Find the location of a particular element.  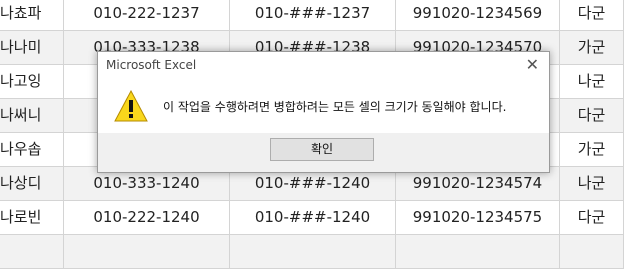

cell-phone: 010-222-1237 is located at coordinates (147, 15).